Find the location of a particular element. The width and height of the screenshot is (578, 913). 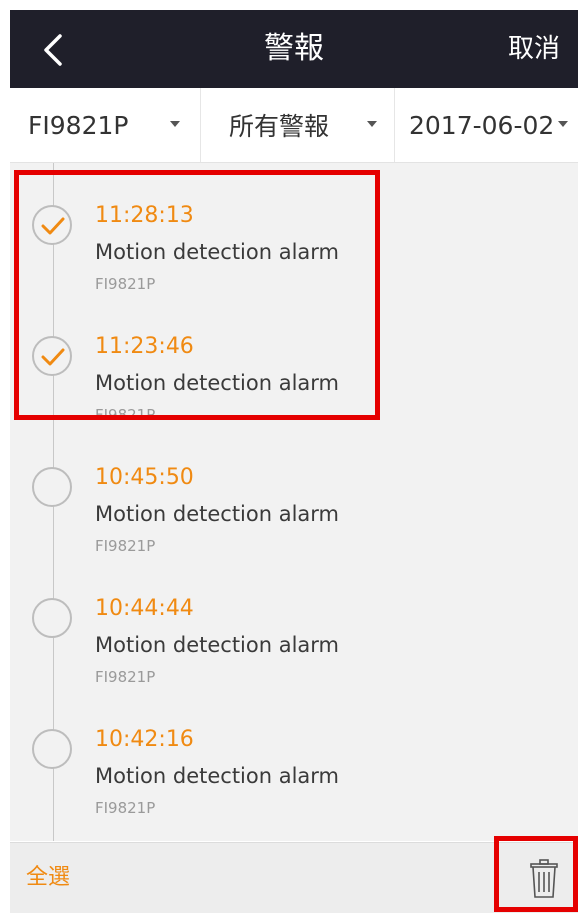

trash-icon is located at coordinates (544, 878).